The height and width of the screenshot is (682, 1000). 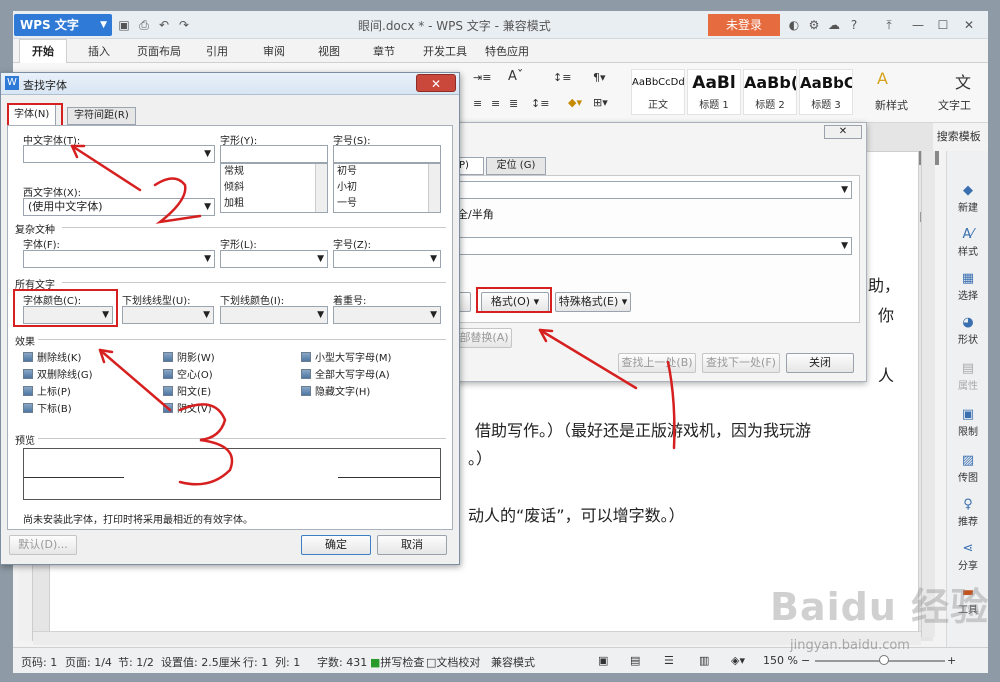 I want to click on watermark-logo: Baidu 经验, so click(x=880, y=607).